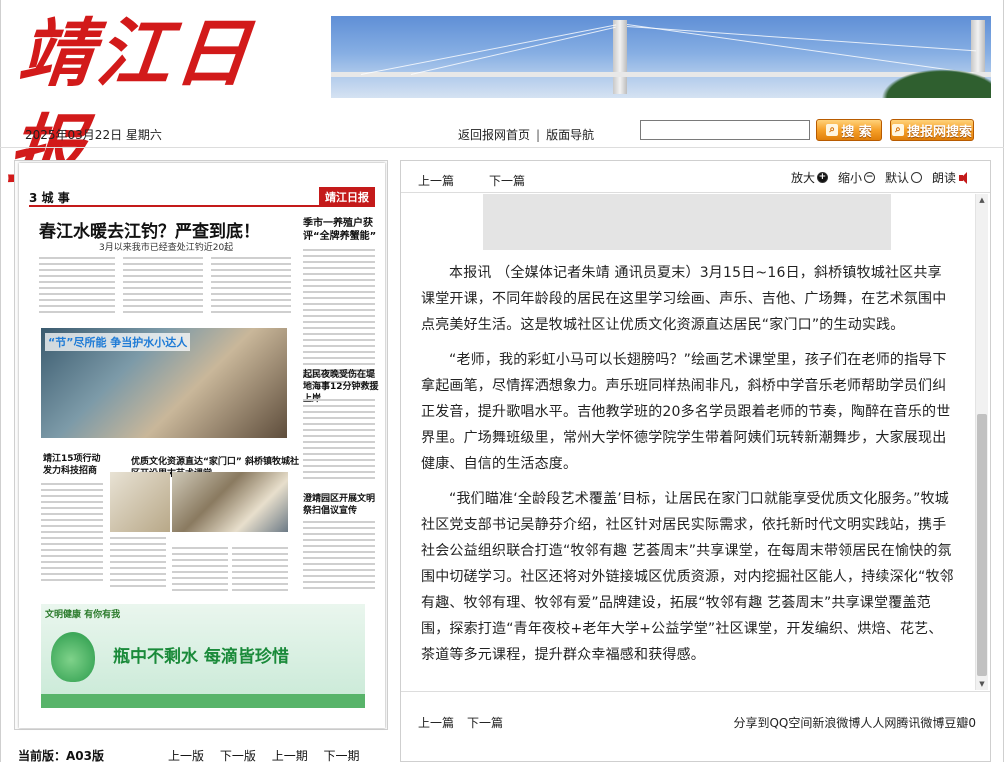 The height and width of the screenshot is (762, 1004). Describe the element at coordinates (494, 135) in the screenshot. I see `home-link: 返回报网首页` at that location.